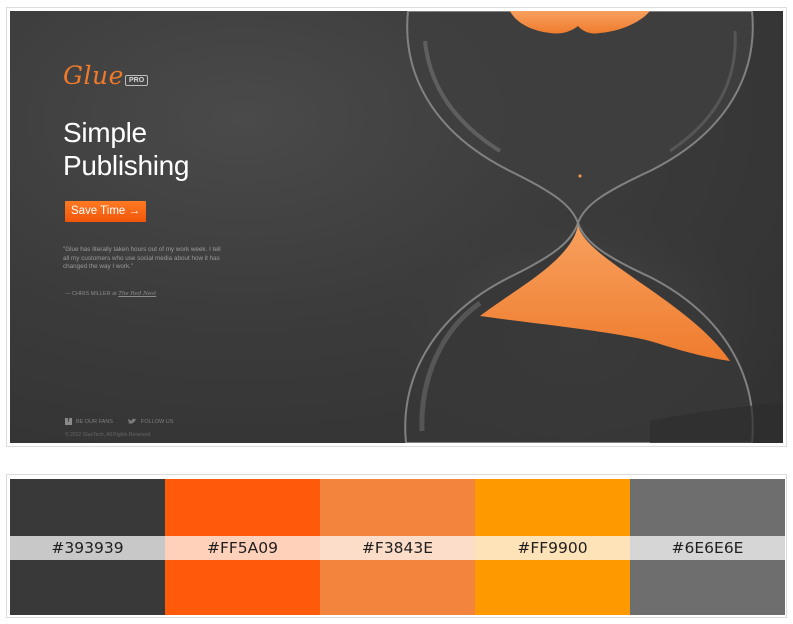 The width and height of the screenshot is (793, 624). I want to click on swatch-hex-code: #393939, so click(87, 548).